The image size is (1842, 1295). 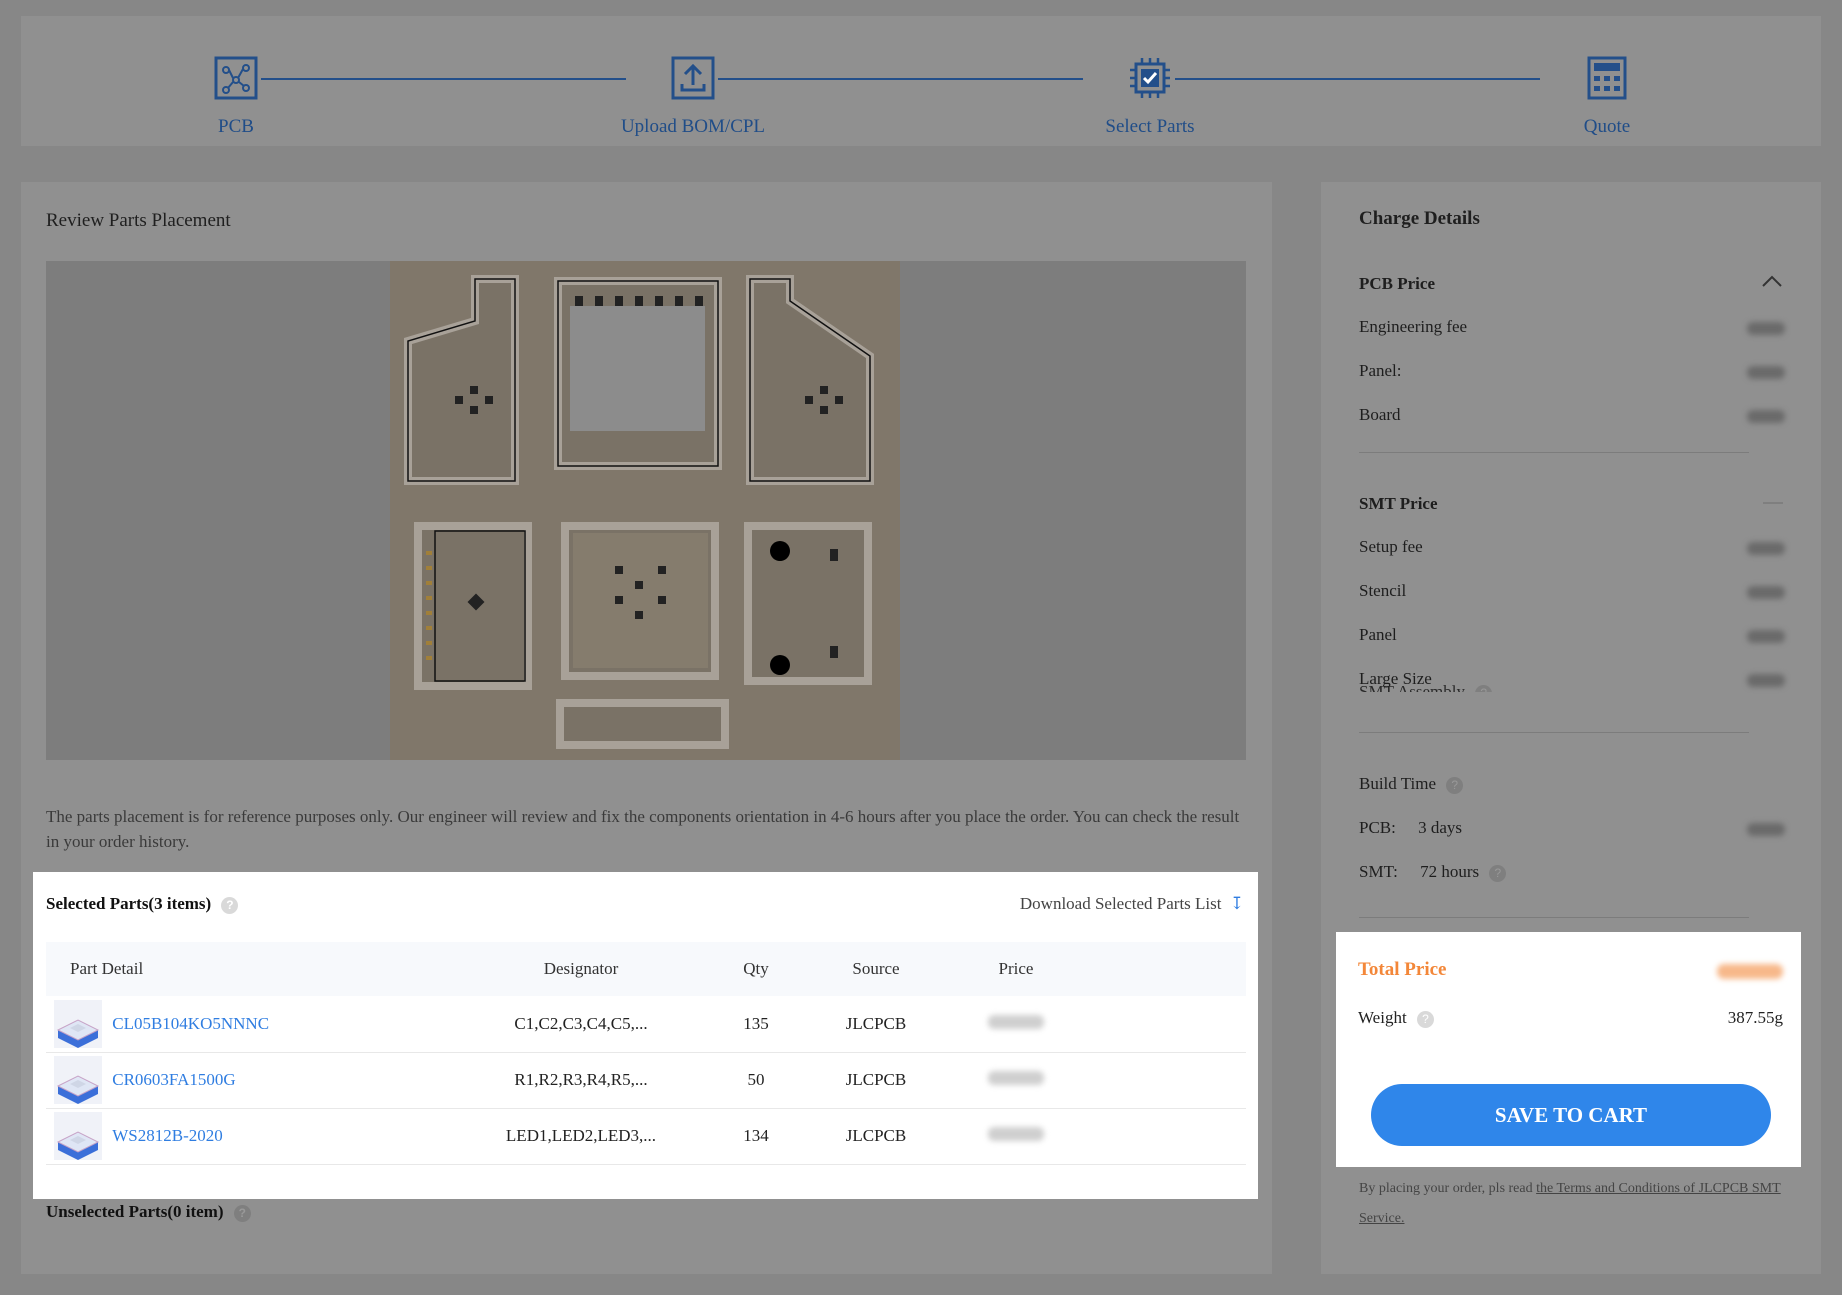 I want to click on step-select-parts: Select Parts, so click(x=1150, y=96).